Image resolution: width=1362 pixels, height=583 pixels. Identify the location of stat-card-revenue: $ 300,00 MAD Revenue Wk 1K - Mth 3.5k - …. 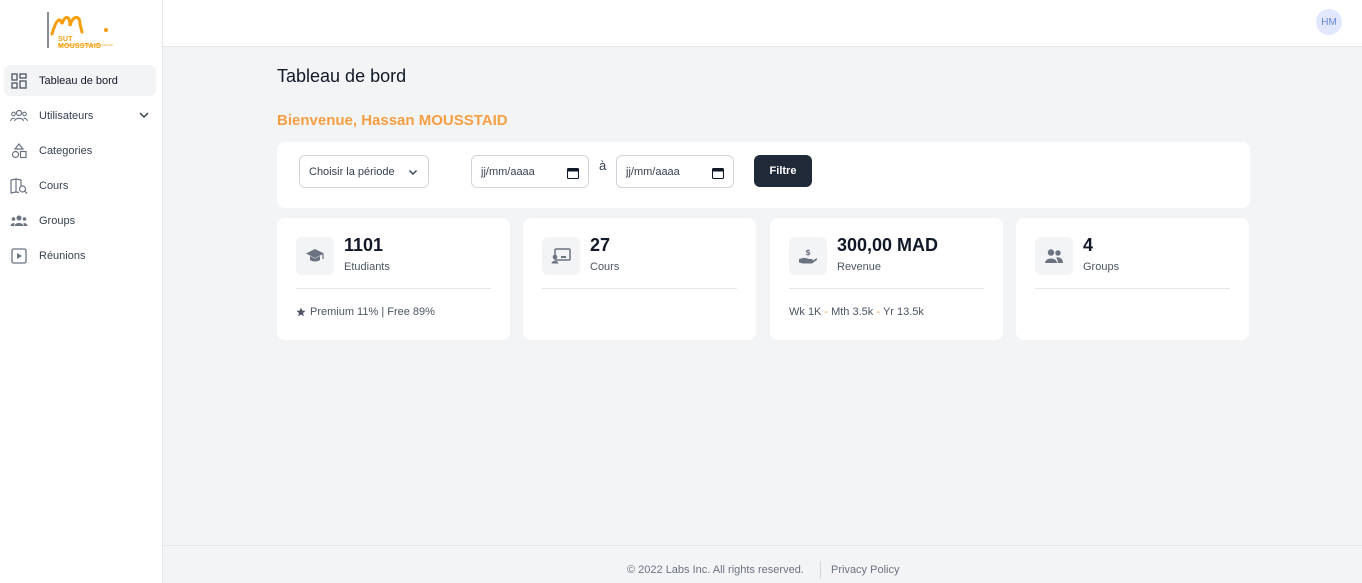
(886, 279).